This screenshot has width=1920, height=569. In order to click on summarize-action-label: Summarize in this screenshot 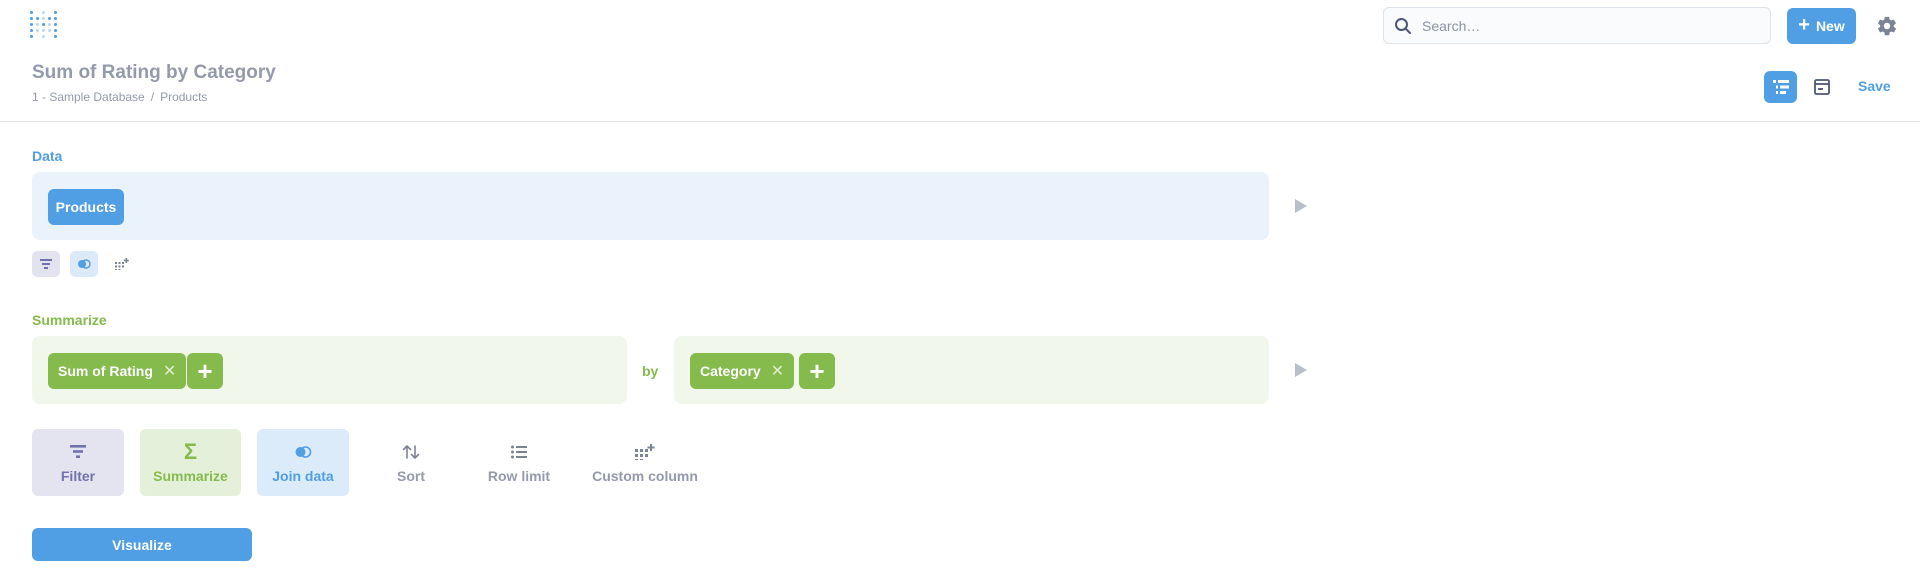, I will do `click(190, 475)`.